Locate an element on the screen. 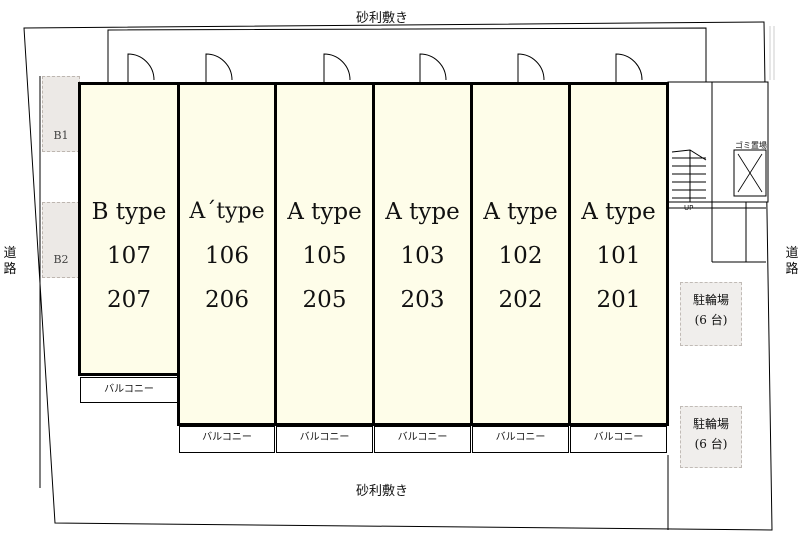 This screenshot has width=800, height=533. room-number-2f: 201 is located at coordinates (618, 300).